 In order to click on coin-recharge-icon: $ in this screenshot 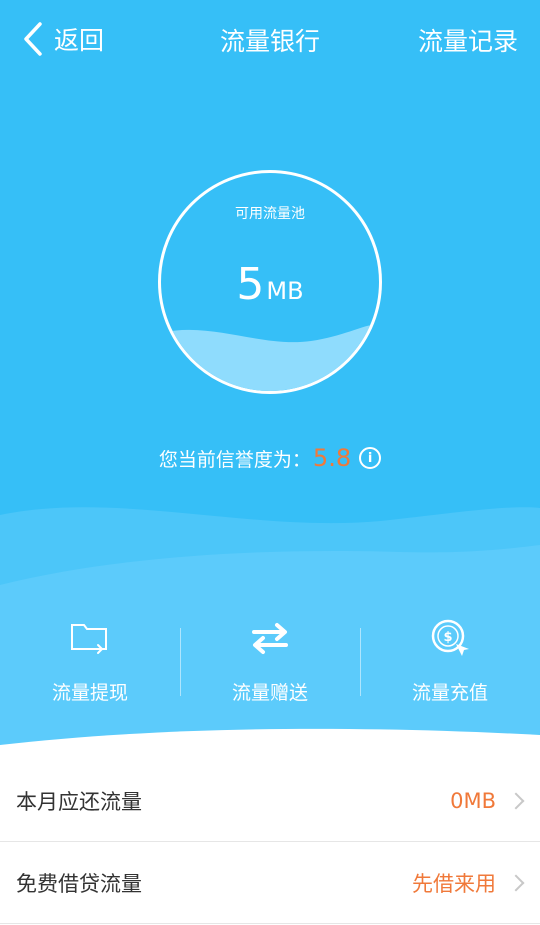, I will do `click(450, 637)`.